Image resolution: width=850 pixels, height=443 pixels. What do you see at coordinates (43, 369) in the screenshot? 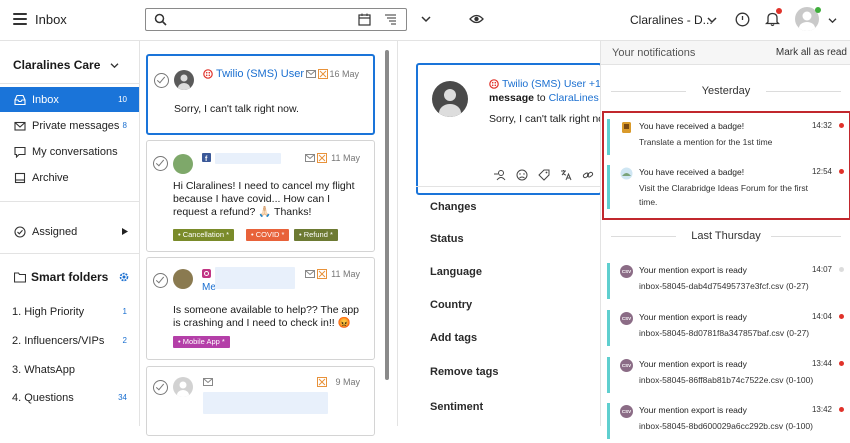
I see `folder-label: 3. WhatsApp` at bounding box center [43, 369].